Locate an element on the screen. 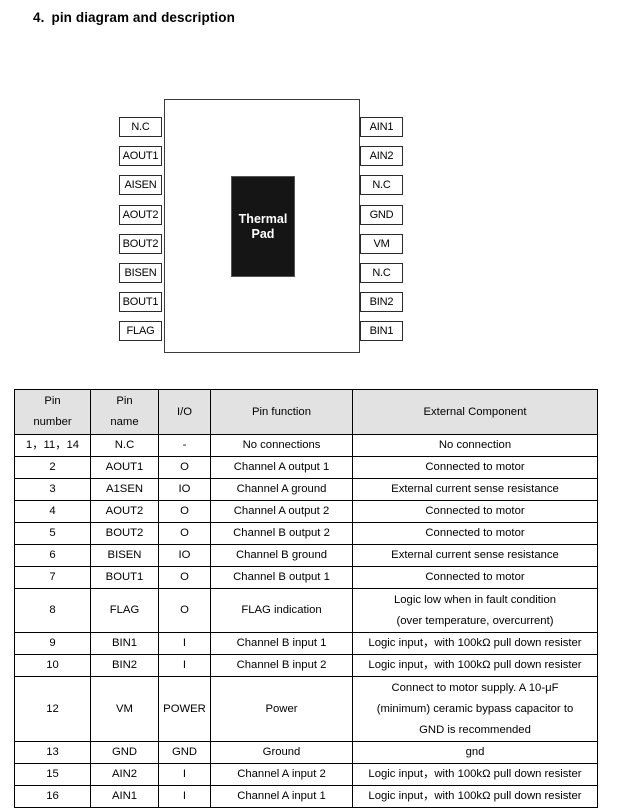  thermal-pad: Thermal Pad is located at coordinates (263, 226).